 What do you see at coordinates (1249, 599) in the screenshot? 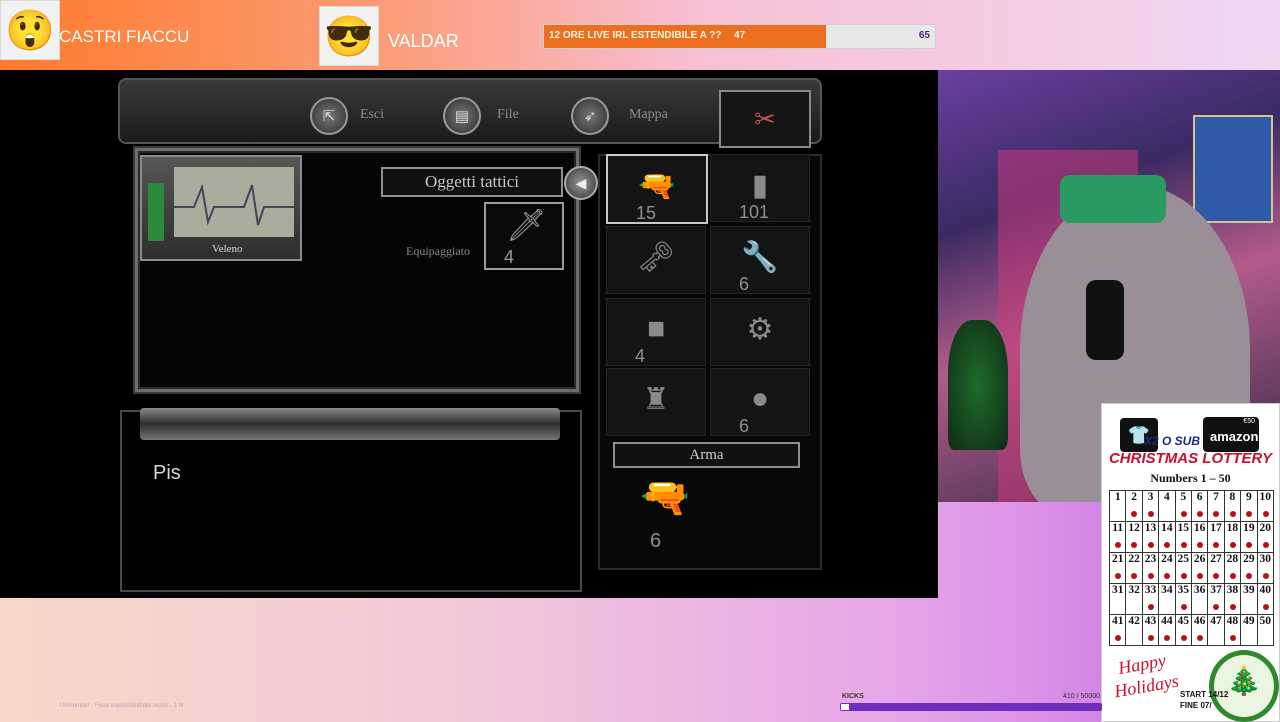
I see `lottery-number: 39` at bounding box center [1249, 599].